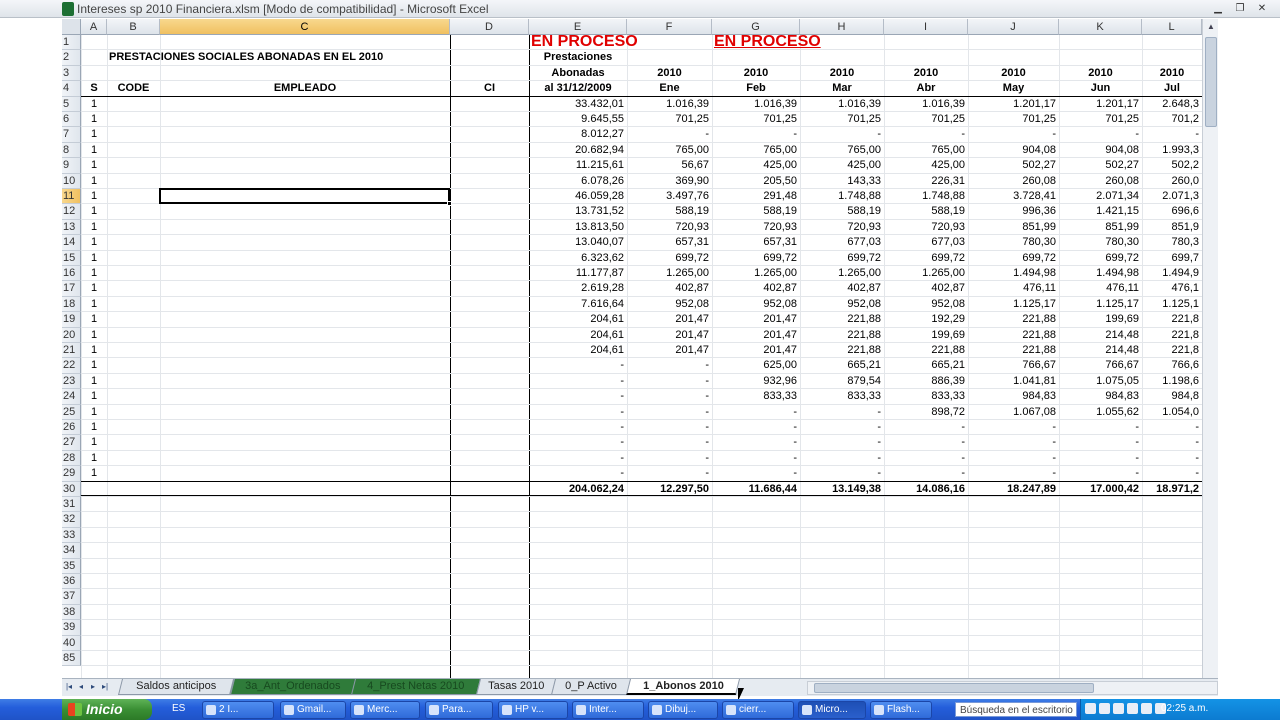 The width and height of the screenshot is (1280, 720). I want to click on table-cell: 701,2, so click(1172, 119).